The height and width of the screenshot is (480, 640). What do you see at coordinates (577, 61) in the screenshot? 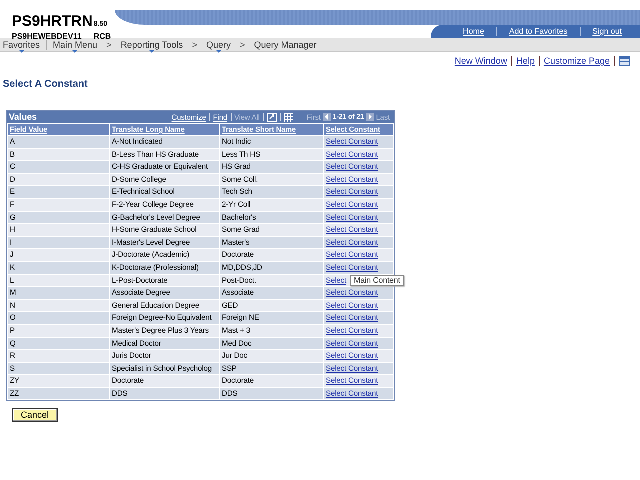
I see `page-link: Customize Page` at bounding box center [577, 61].